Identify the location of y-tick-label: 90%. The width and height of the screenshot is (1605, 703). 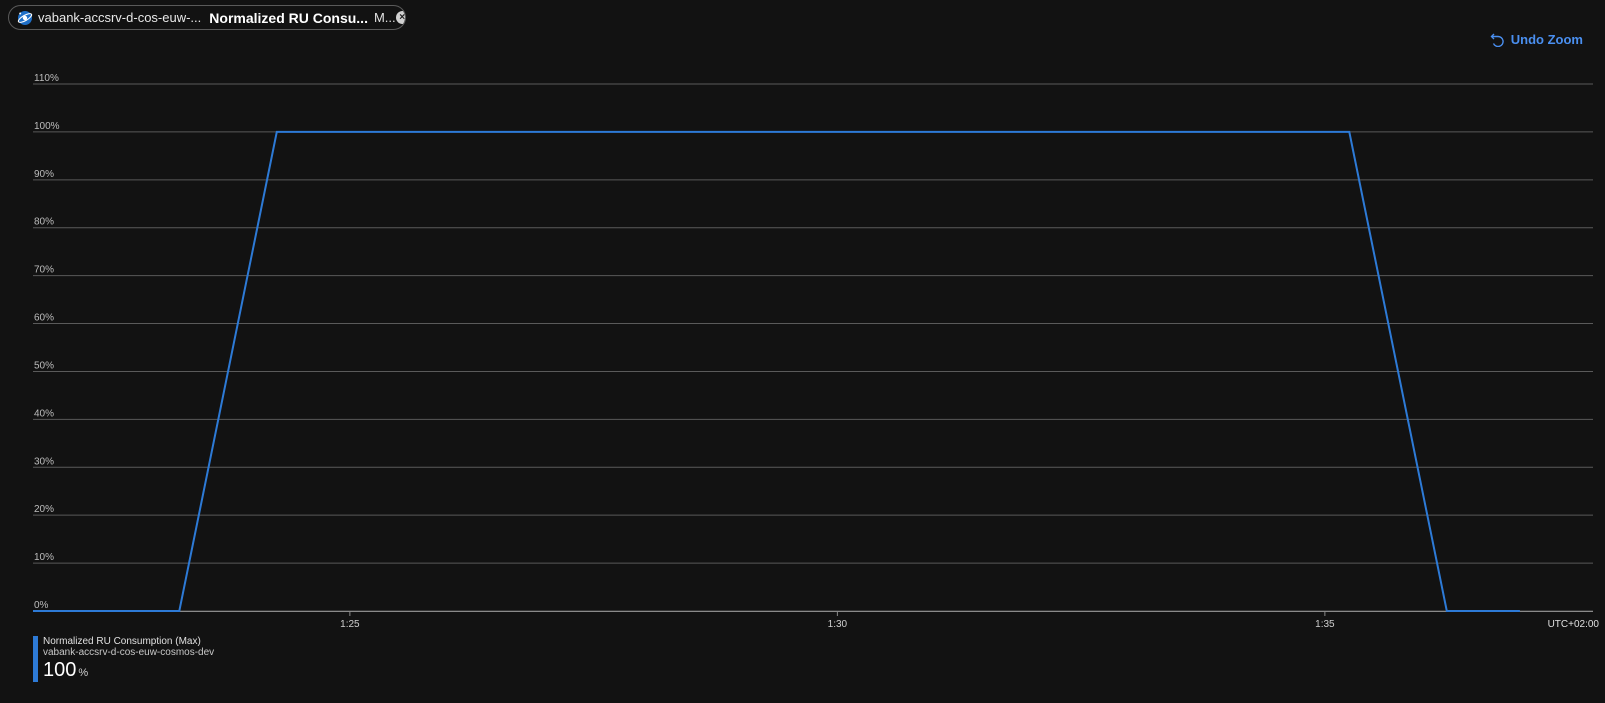
(44, 174).